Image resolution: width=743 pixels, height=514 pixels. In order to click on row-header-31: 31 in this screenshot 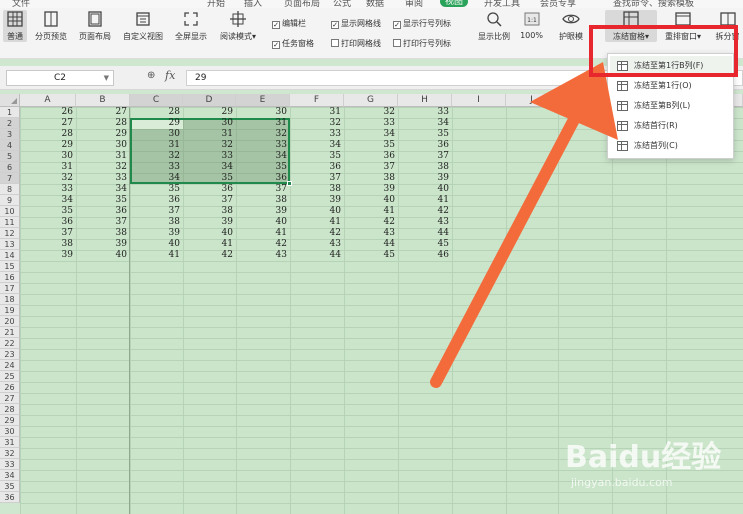, I will do `click(10, 442)`.